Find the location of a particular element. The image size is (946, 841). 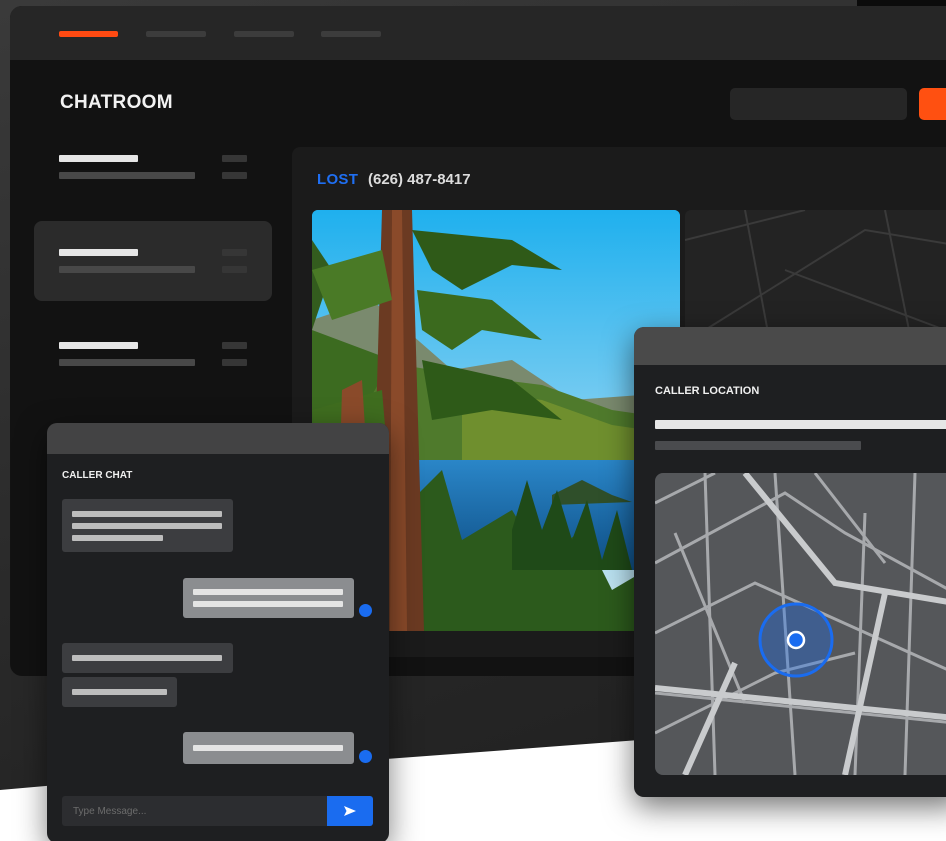

chat-title: CALLER CHAT is located at coordinates (97, 475).